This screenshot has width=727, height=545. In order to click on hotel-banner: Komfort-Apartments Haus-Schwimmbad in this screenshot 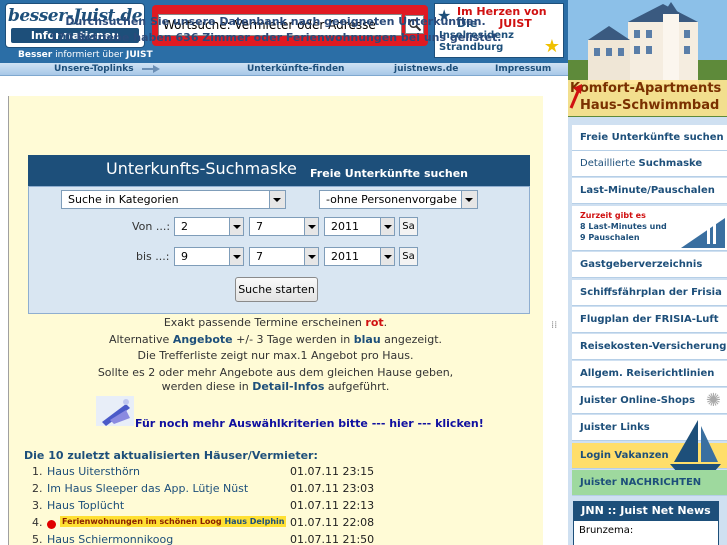, I will do `click(647, 98)`.